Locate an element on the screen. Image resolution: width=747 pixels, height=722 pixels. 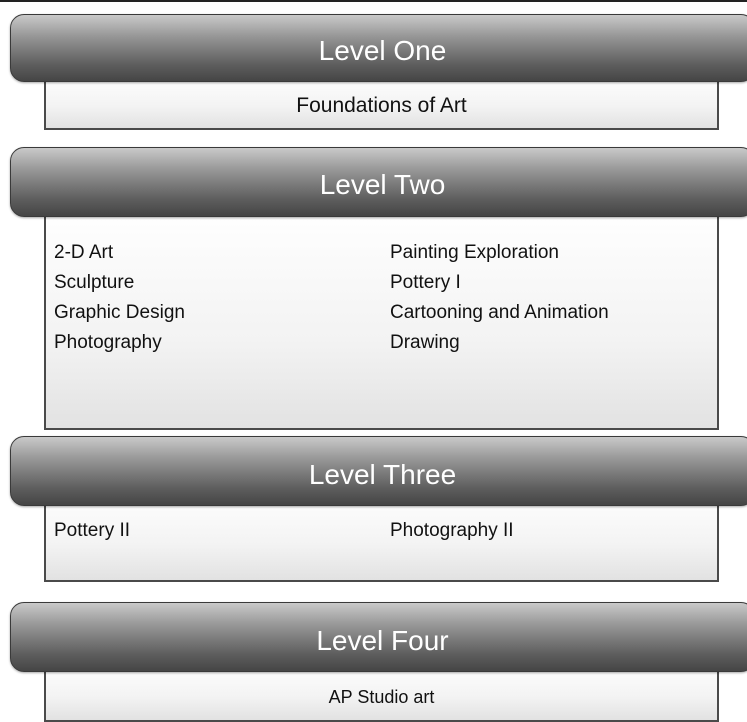
level-four-header: Level Four is located at coordinates (378, 637).